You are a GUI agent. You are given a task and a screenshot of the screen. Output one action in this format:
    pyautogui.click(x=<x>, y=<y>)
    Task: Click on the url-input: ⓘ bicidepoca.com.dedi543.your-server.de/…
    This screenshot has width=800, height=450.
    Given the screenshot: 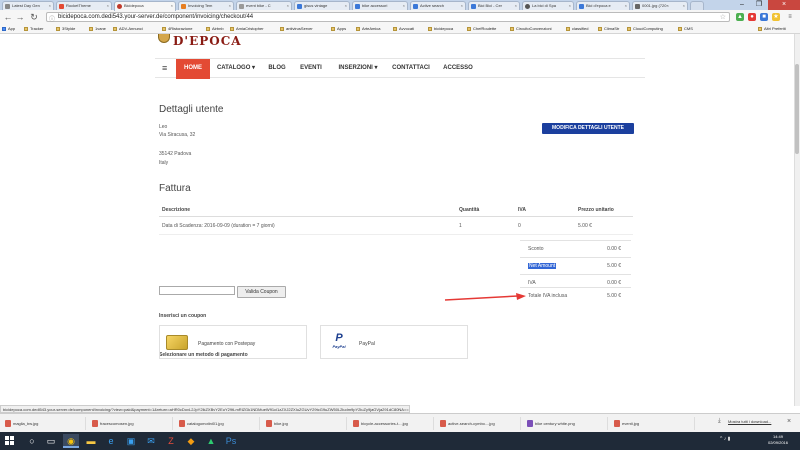 What is the action you would take?
    pyautogui.click(x=388, y=17)
    